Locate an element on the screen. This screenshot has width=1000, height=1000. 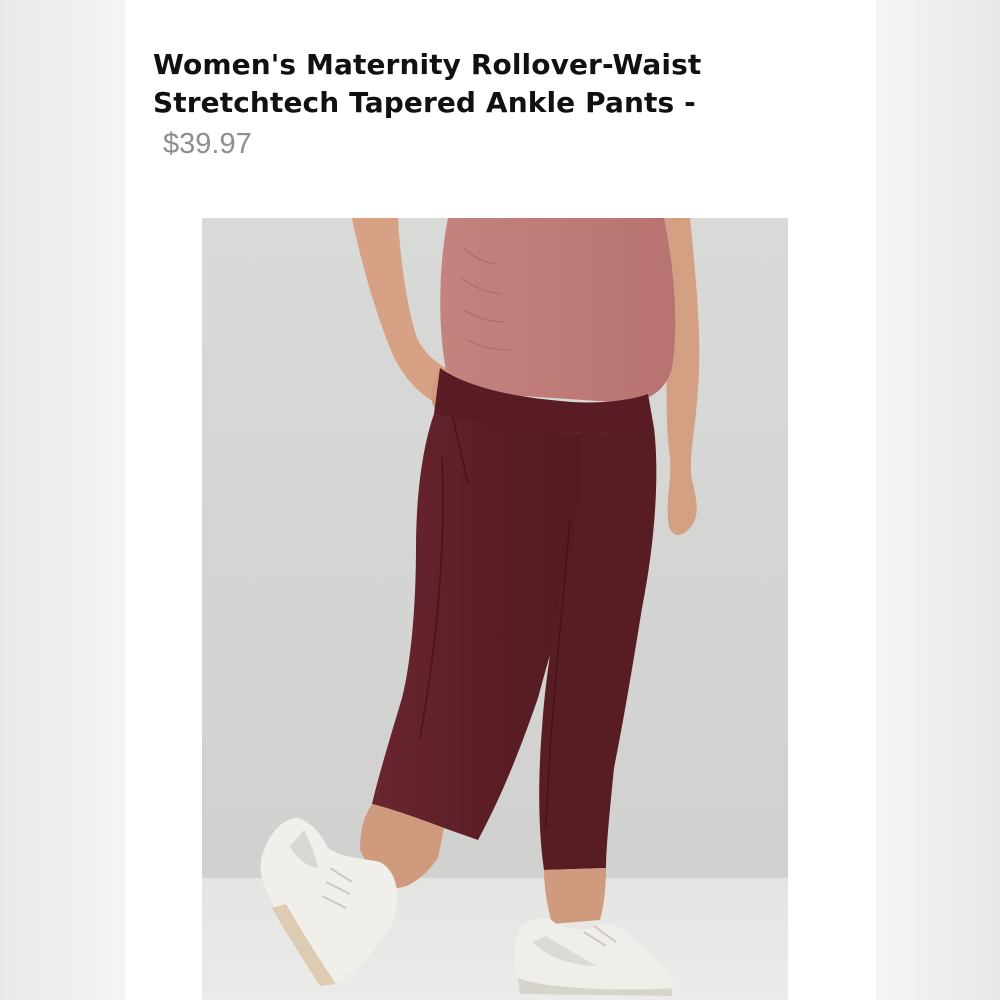
model-right-ankle is located at coordinates (575, 896).